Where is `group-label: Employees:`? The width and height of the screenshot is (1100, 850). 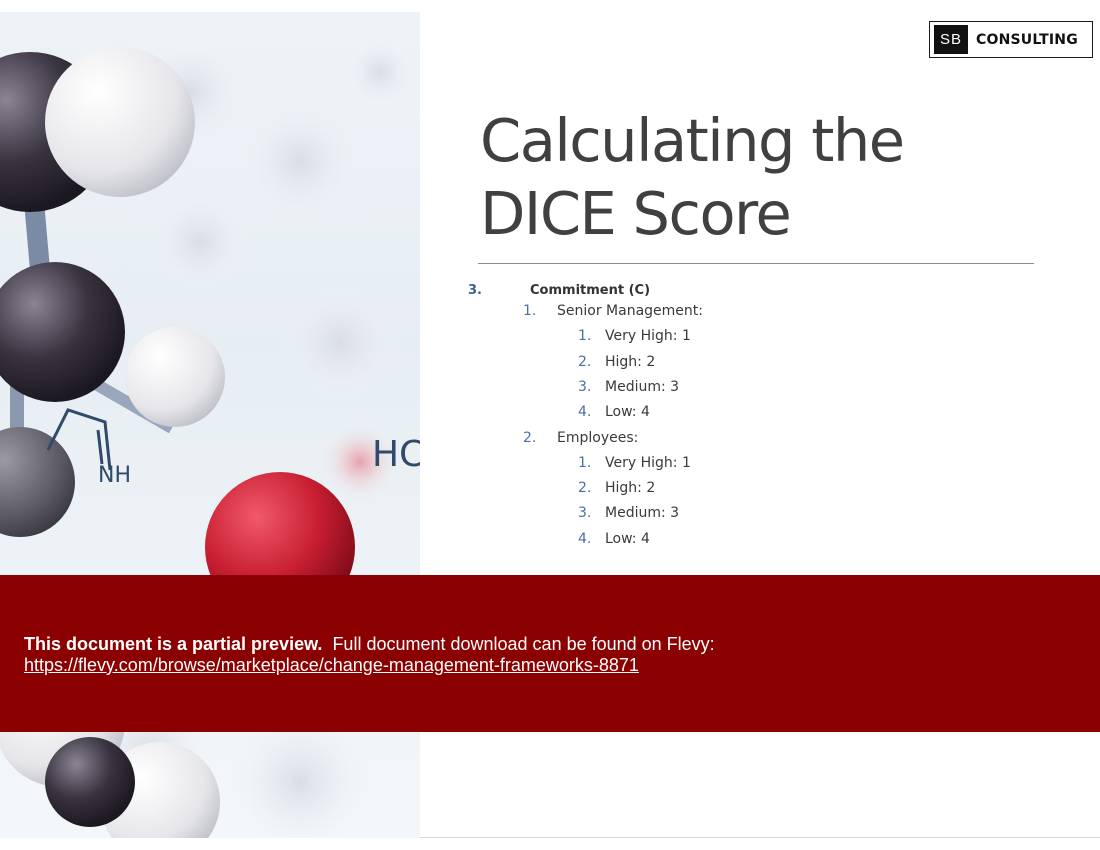
group-label: Employees: is located at coordinates (598, 438).